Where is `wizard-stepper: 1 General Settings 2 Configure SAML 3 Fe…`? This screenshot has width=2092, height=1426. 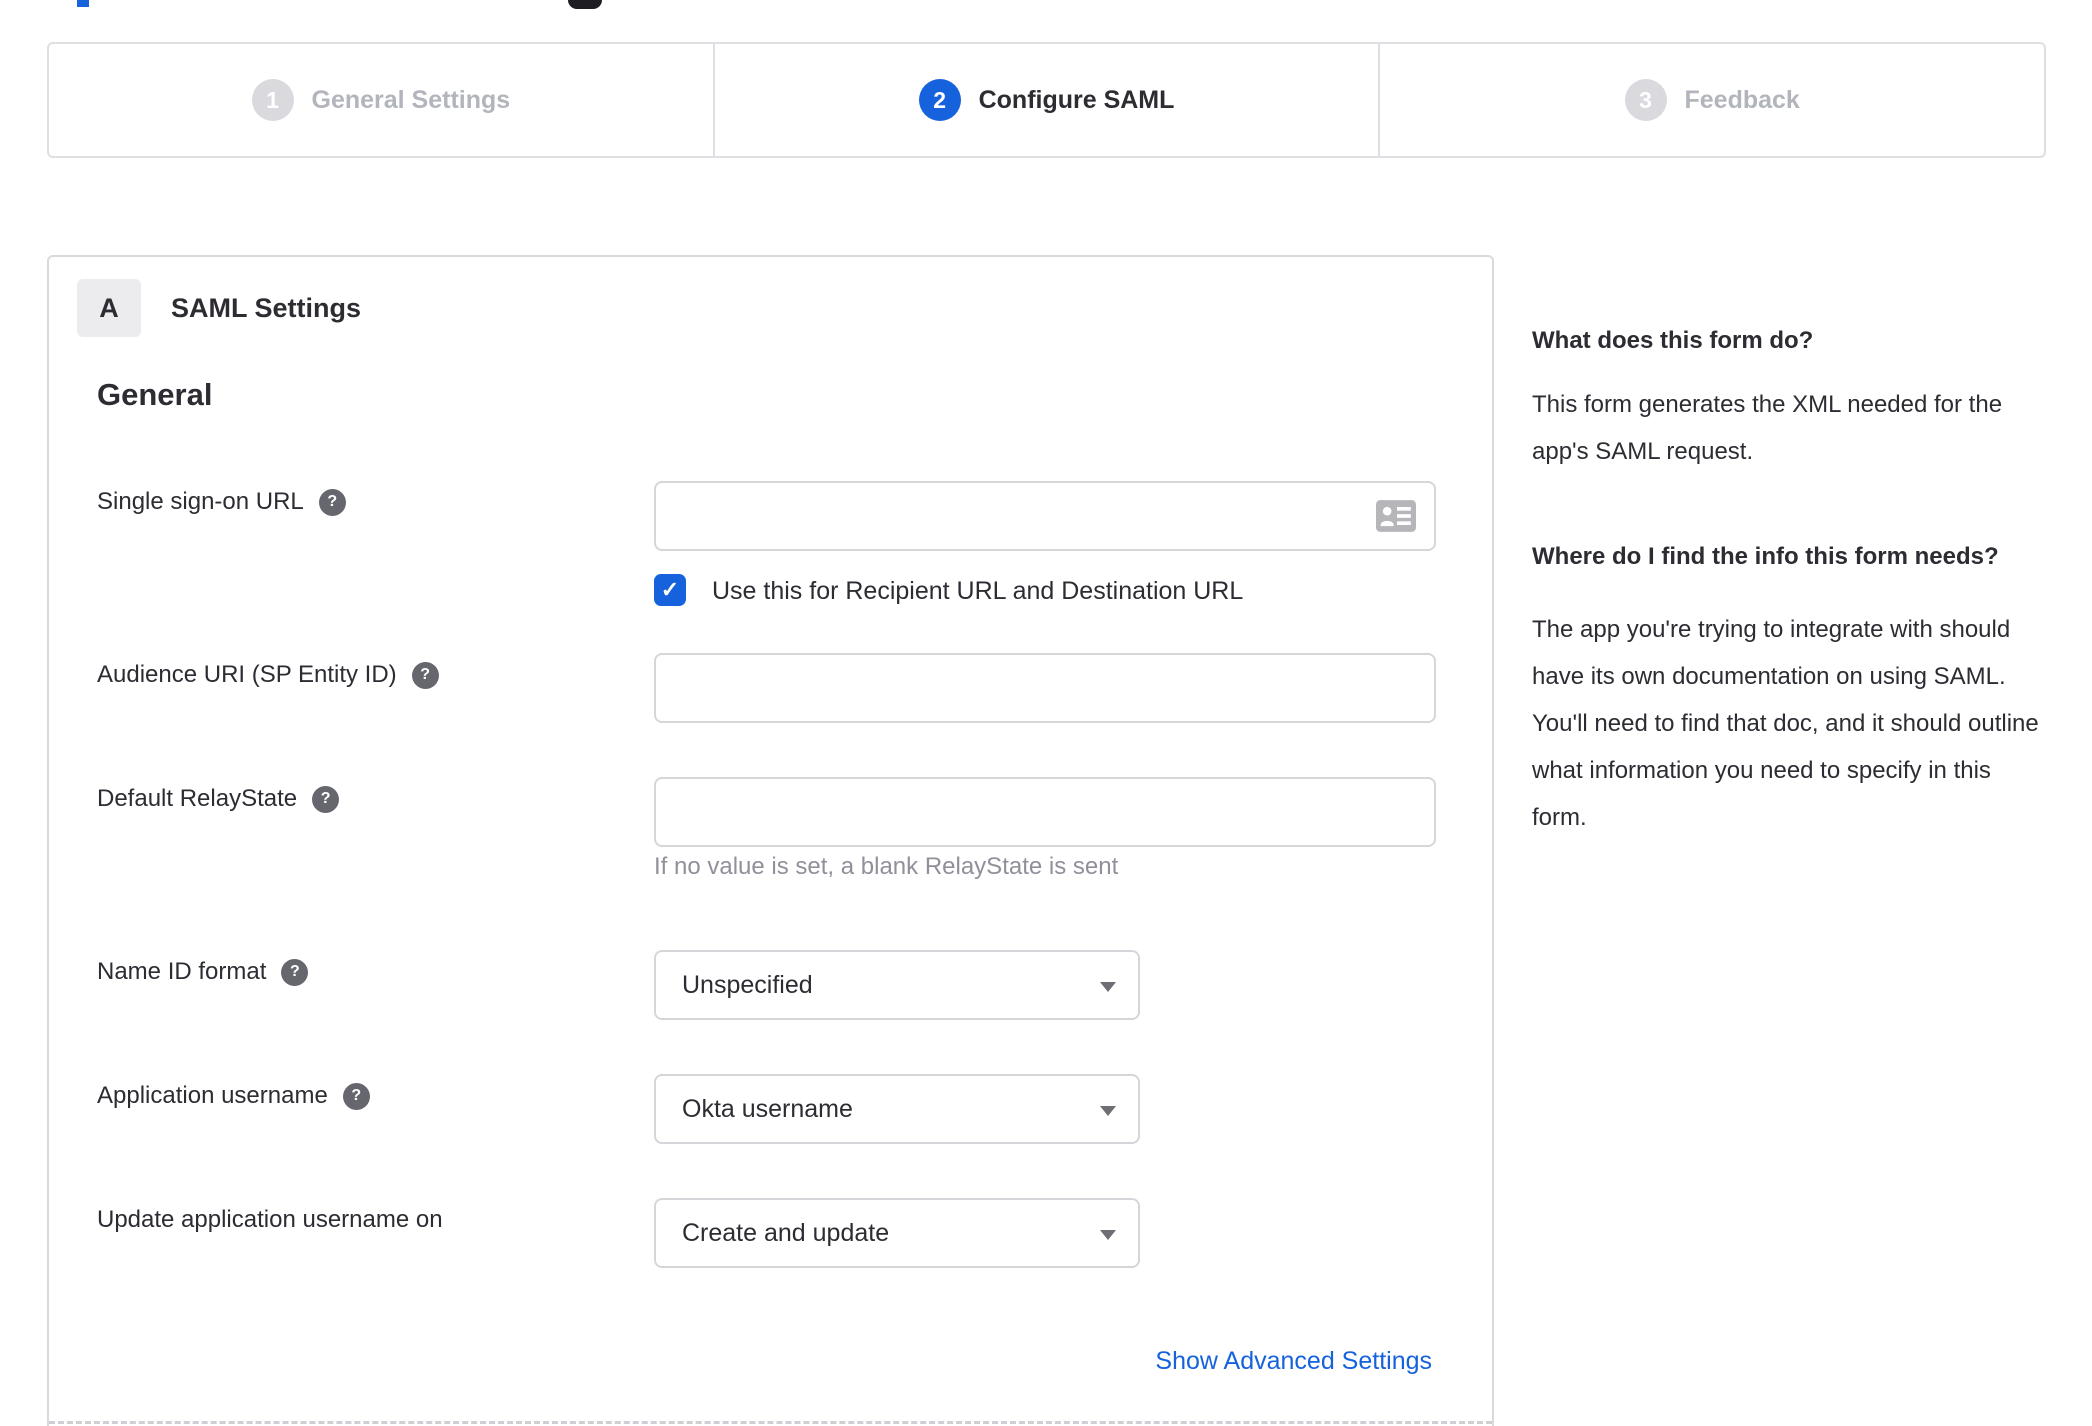 wizard-stepper: 1 General Settings 2 Configure SAML 3 Fe… is located at coordinates (1046, 100).